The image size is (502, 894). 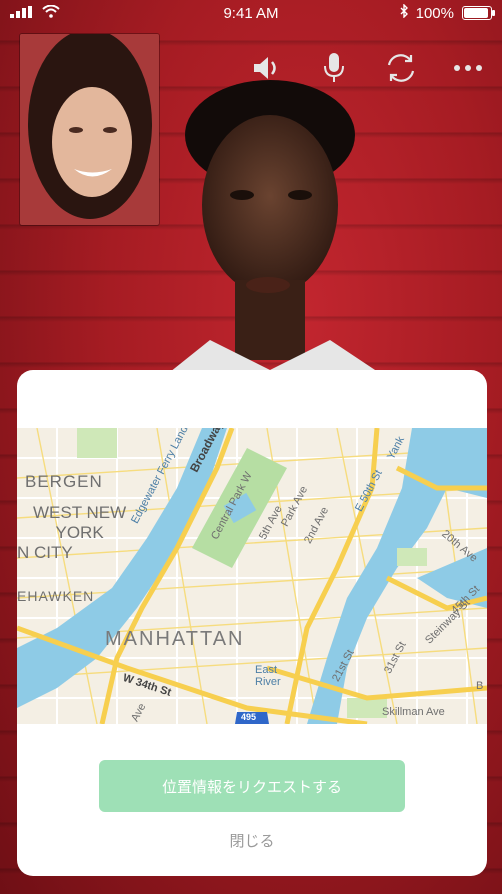 I want to click on status-bar: 9:41 AM 100%, so click(x=251, y=14).